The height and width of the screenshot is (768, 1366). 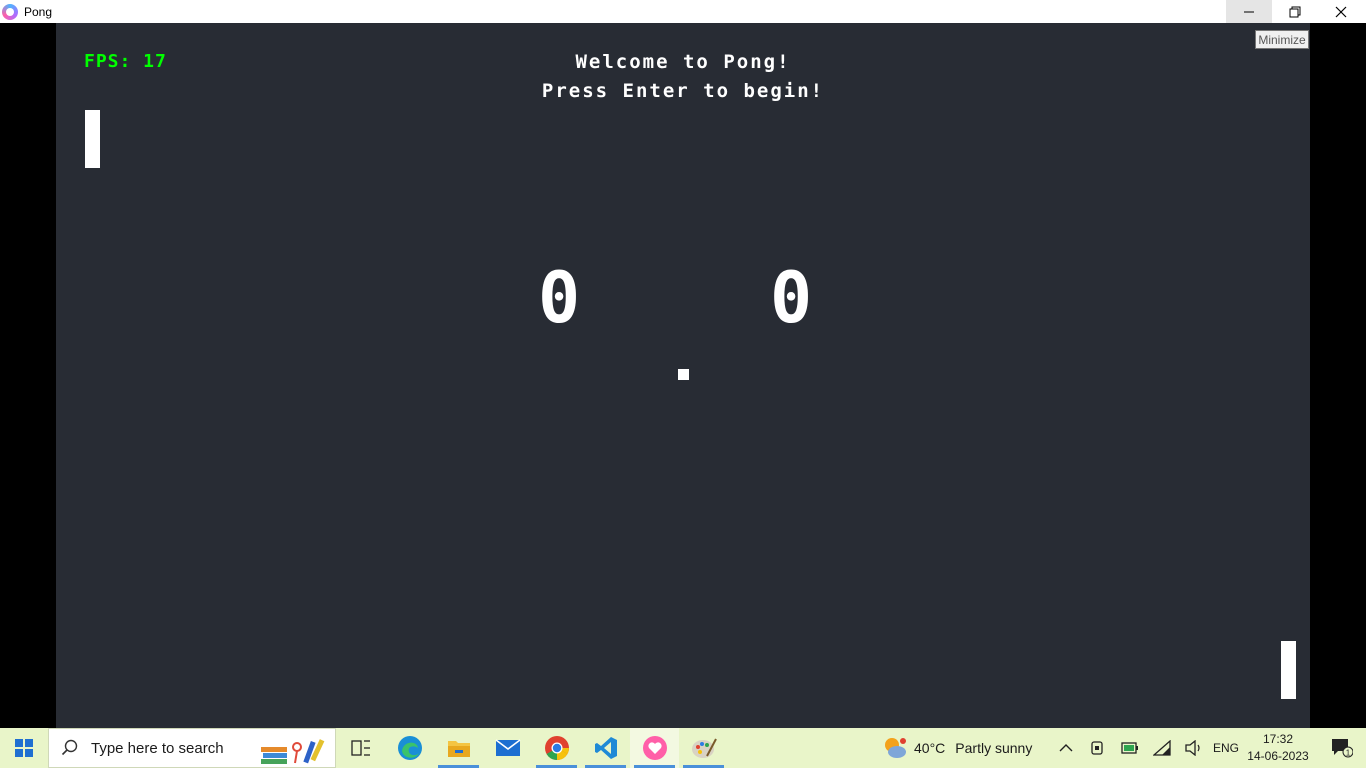 I want to click on search-icon, so click(x=69, y=747).